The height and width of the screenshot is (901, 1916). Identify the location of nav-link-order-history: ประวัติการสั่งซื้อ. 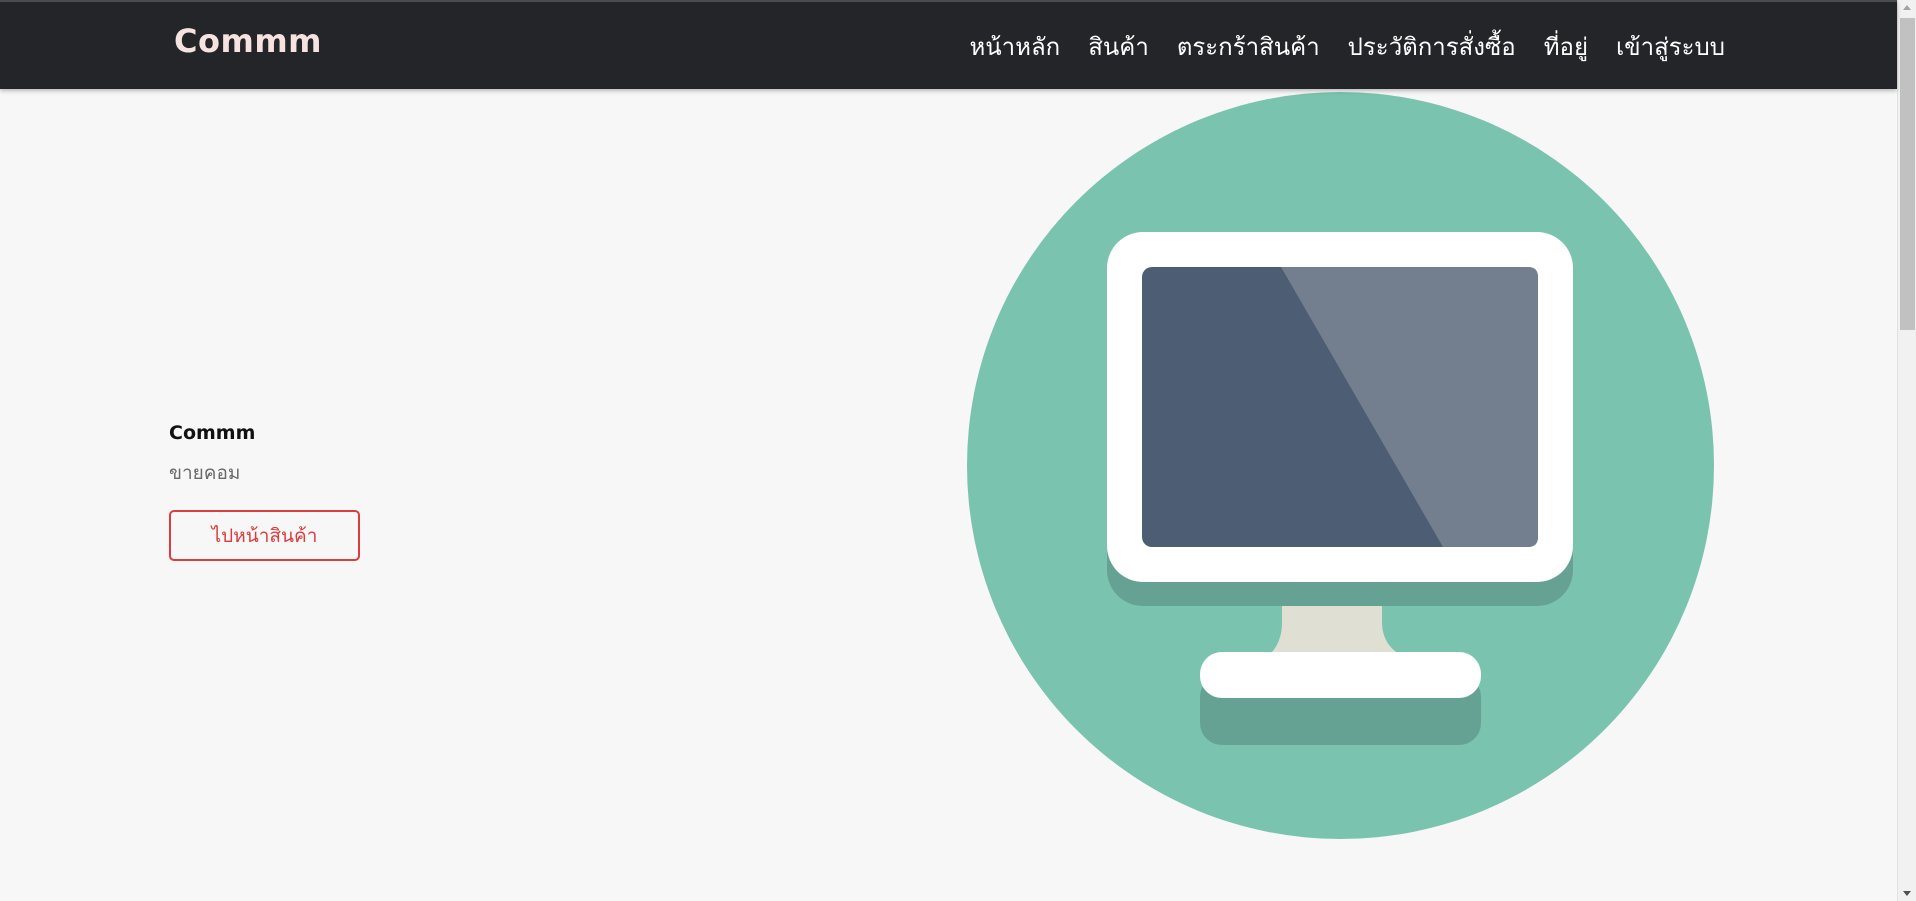
(1432, 46).